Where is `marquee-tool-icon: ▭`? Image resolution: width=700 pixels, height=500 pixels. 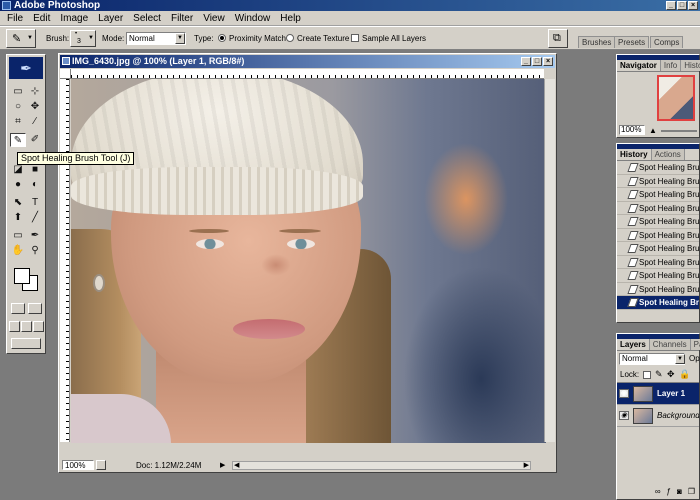 marquee-tool-icon: ▭ is located at coordinates (18, 92).